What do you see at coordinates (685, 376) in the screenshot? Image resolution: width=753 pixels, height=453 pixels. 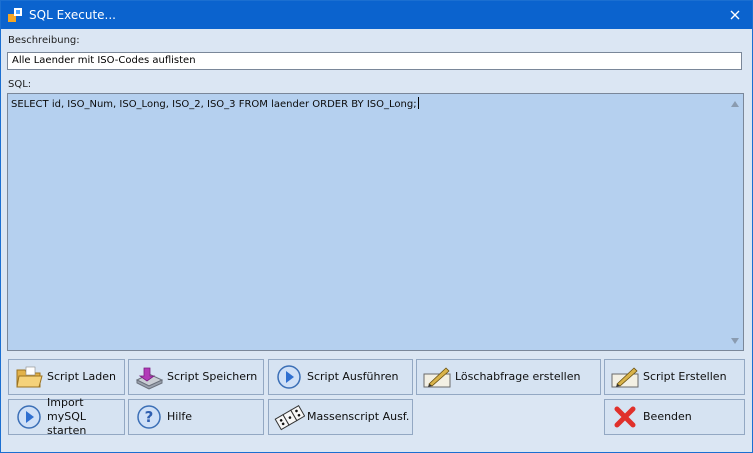 I see `script-erstellen-label: Script Erstellen` at bounding box center [685, 376].